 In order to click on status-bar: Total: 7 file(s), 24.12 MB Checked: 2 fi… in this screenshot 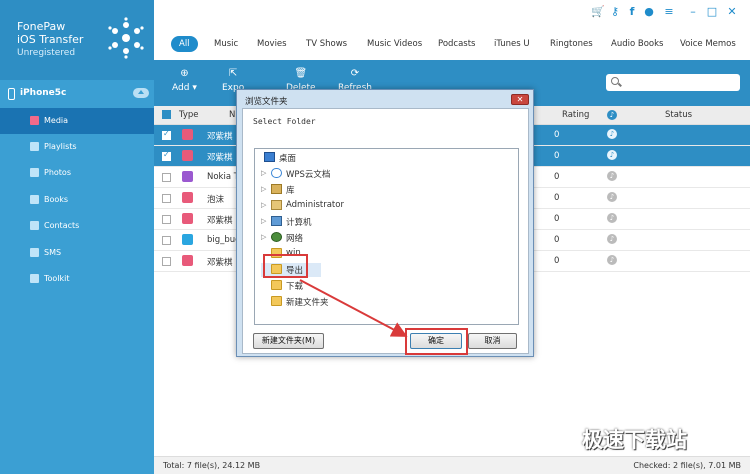, I will do `click(452, 465)`.